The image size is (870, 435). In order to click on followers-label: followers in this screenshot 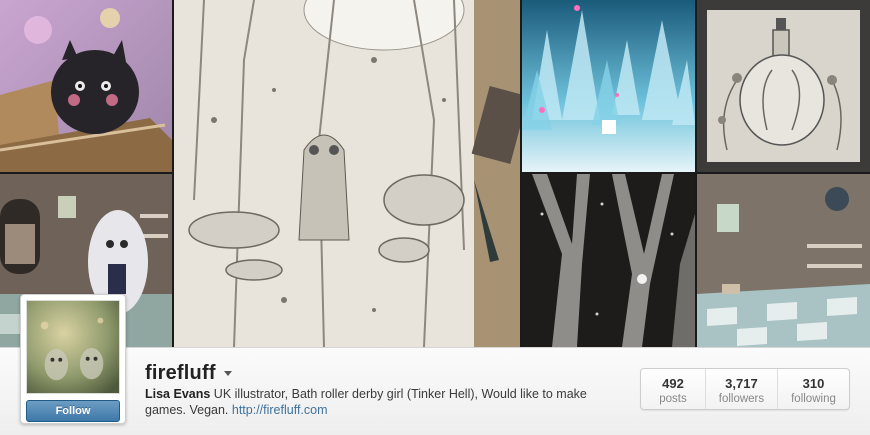, I will do `click(741, 399)`.